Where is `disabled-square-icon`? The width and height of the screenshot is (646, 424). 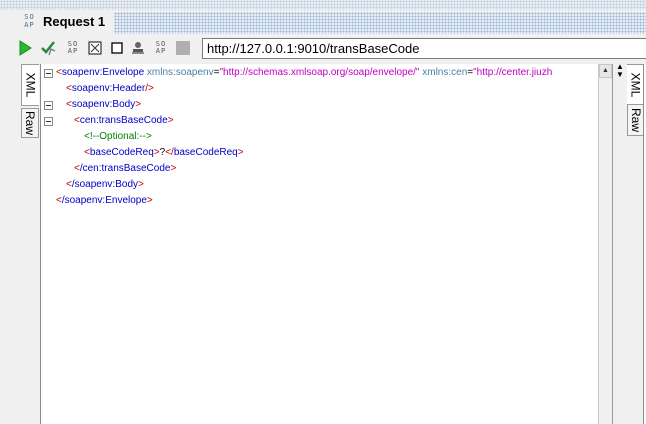
disabled-square-icon is located at coordinates (183, 48).